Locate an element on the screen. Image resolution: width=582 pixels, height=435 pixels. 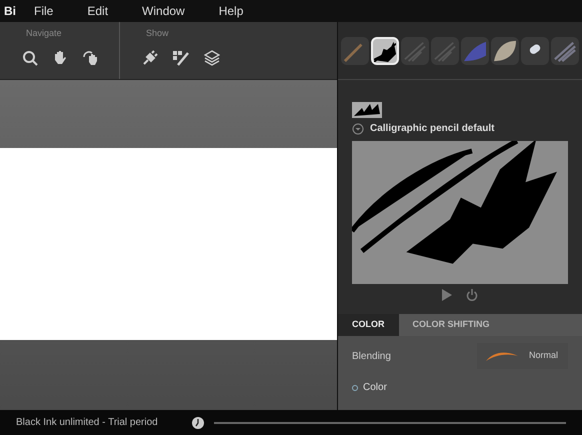
blending-label: Blending is located at coordinates (371, 357).